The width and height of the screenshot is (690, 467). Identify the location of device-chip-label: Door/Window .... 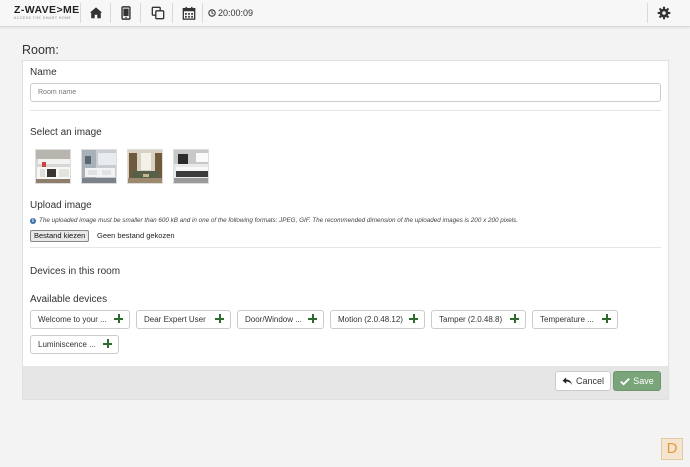
(273, 319).